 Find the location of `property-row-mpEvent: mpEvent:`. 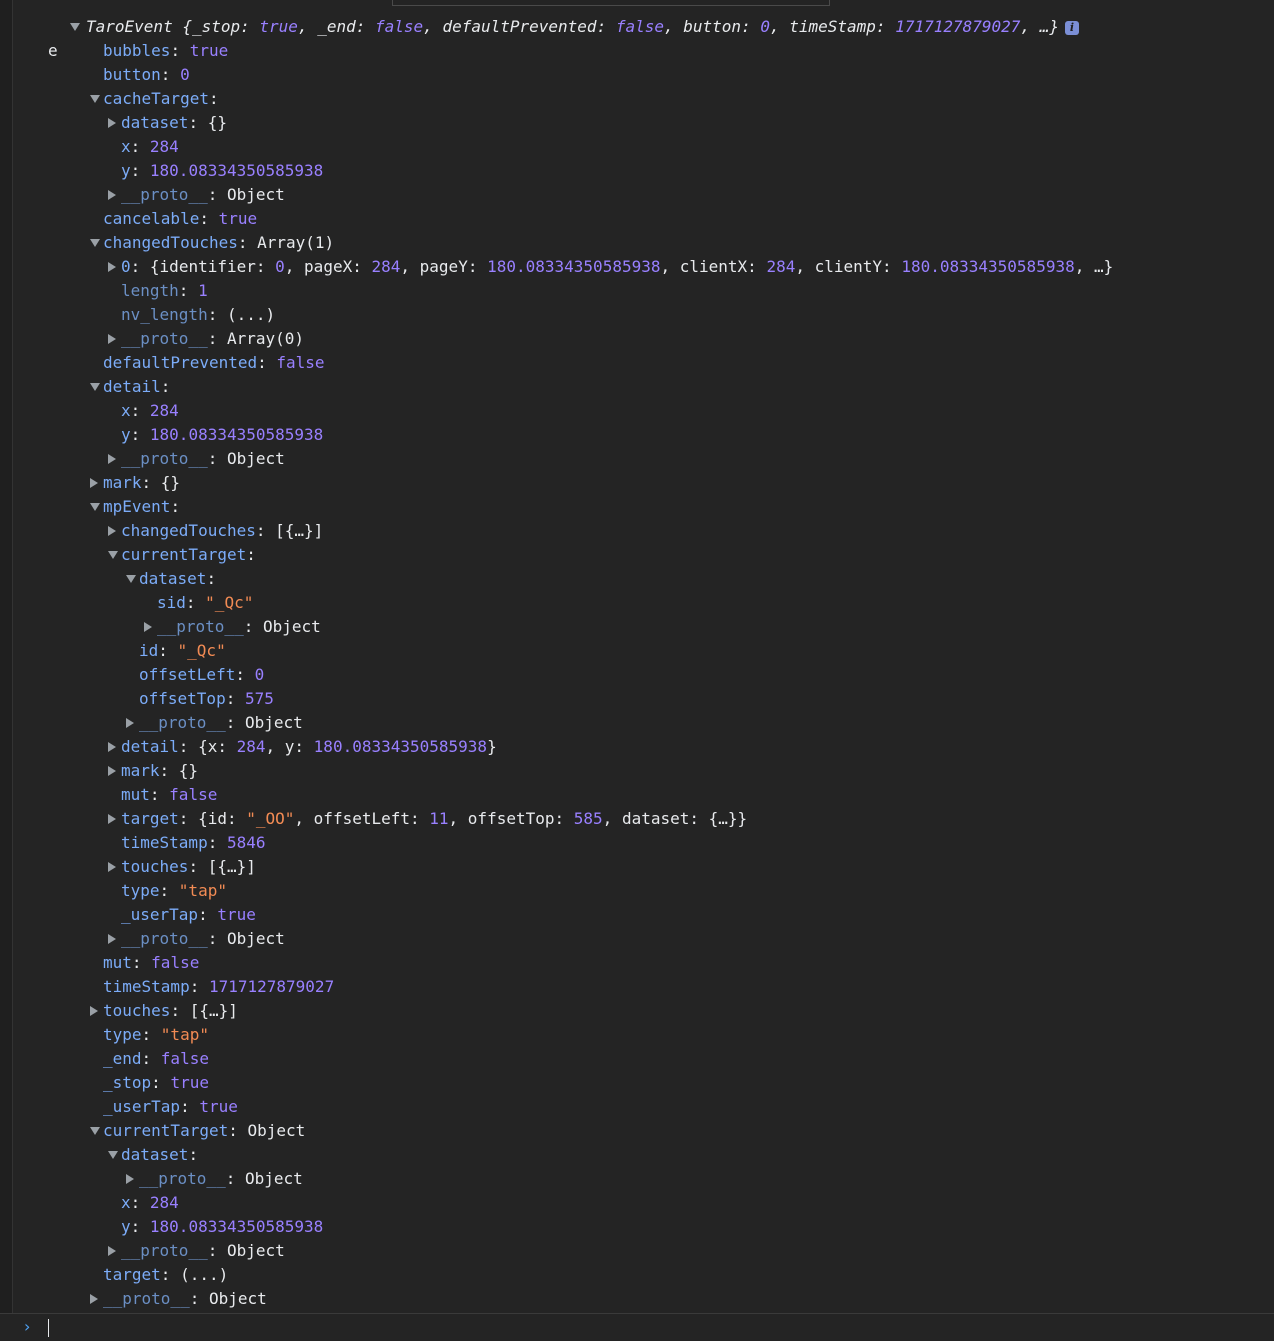

property-row-mpEvent: mpEvent: is located at coordinates (637, 507).